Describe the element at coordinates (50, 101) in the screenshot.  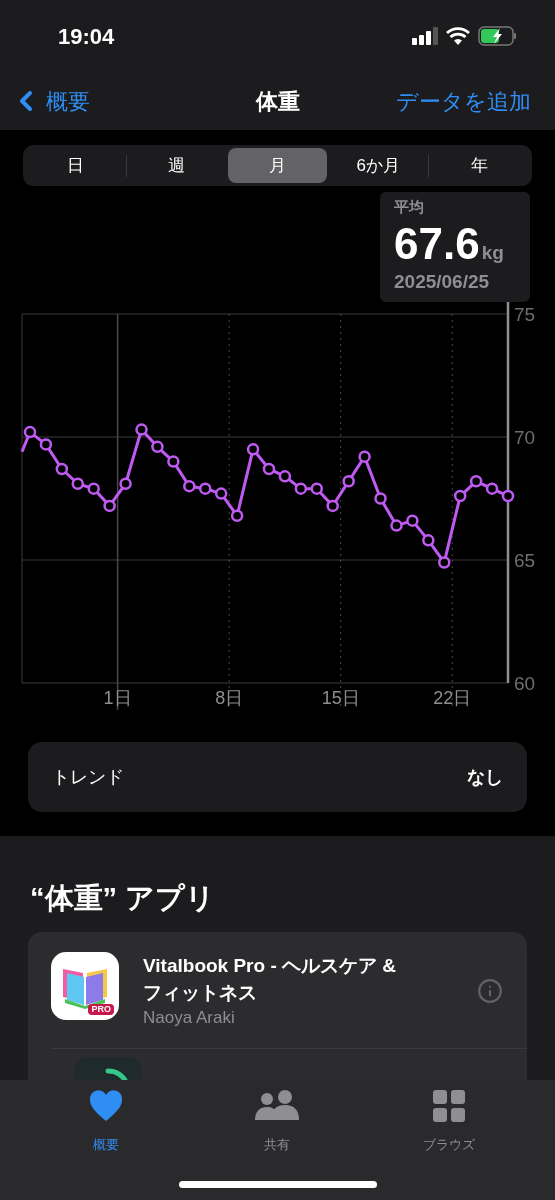
I see `back-button: 概要` at that location.